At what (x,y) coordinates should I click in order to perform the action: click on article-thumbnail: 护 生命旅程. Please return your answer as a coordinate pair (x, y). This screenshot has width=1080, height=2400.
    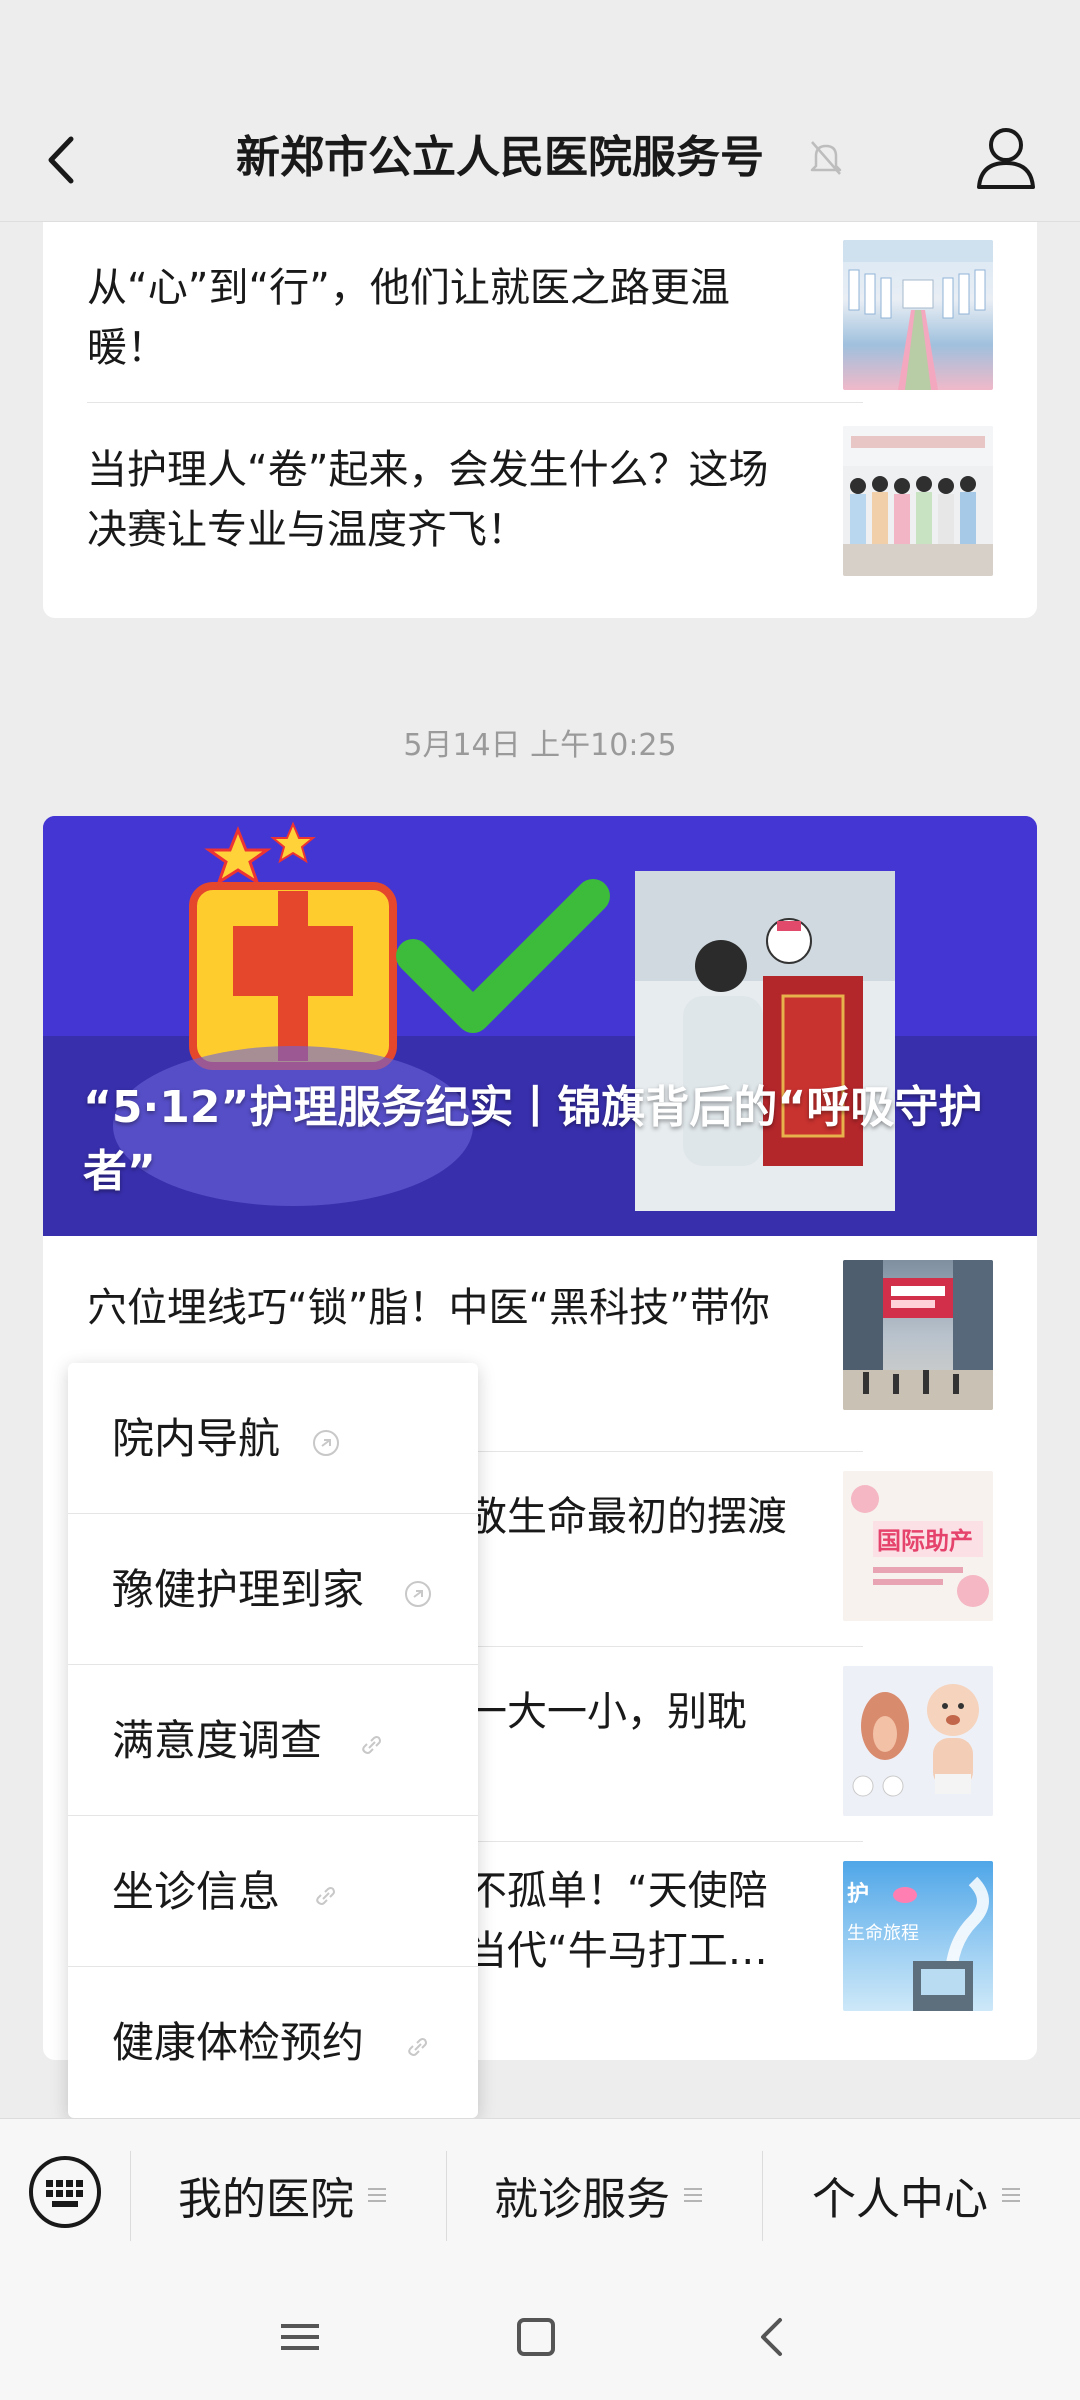
    Looking at the image, I should click on (918, 1936).